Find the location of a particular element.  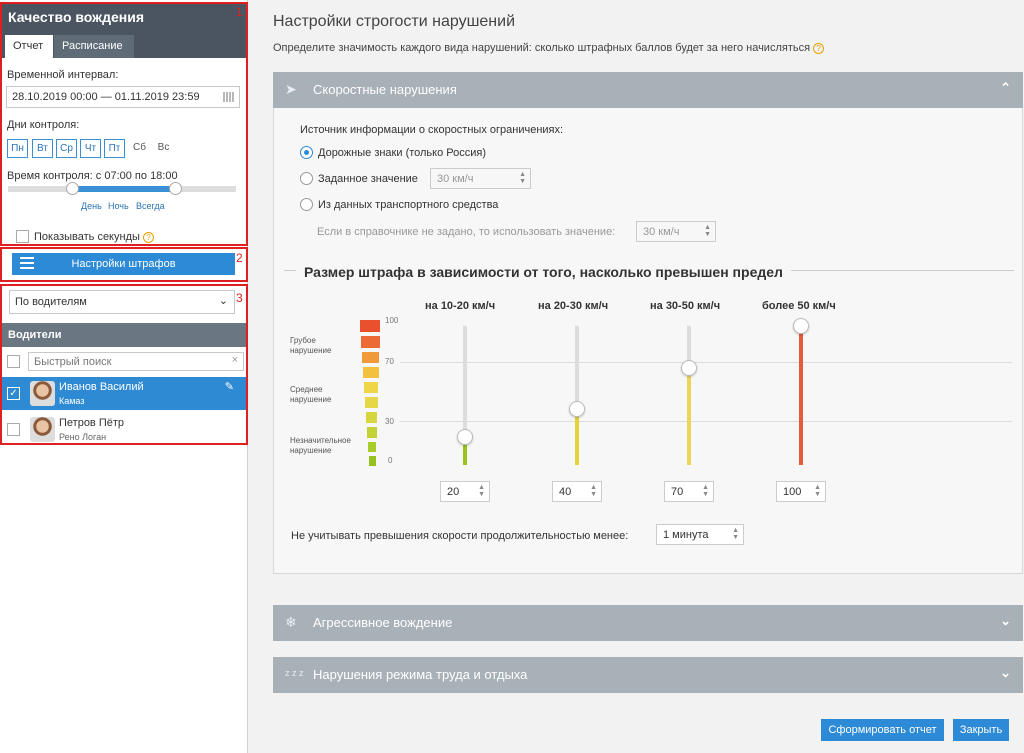

duration-select: 1 минута ▲ ▼ is located at coordinates (700, 534).